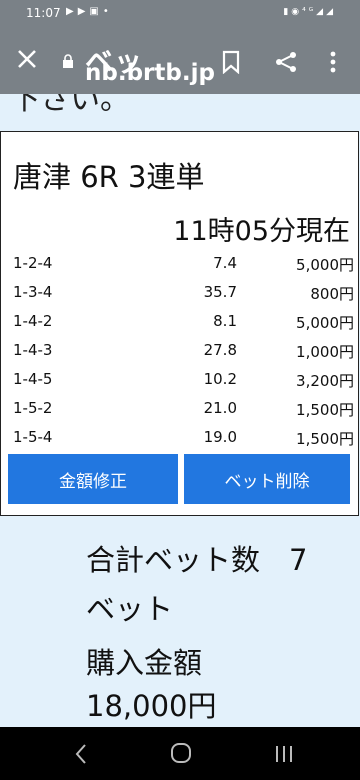 The height and width of the screenshot is (780, 360). What do you see at coordinates (27, 59) in the screenshot?
I see `close-icon` at bounding box center [27, 59].